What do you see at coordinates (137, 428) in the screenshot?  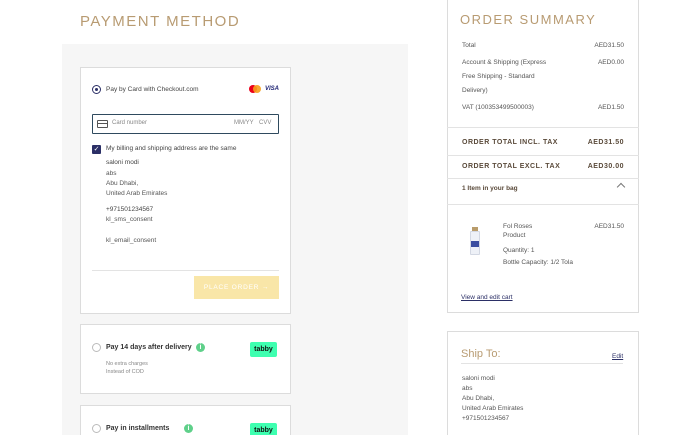 I see `tabby-installments-label: Pay in installments` at bounding box center [137, 428].